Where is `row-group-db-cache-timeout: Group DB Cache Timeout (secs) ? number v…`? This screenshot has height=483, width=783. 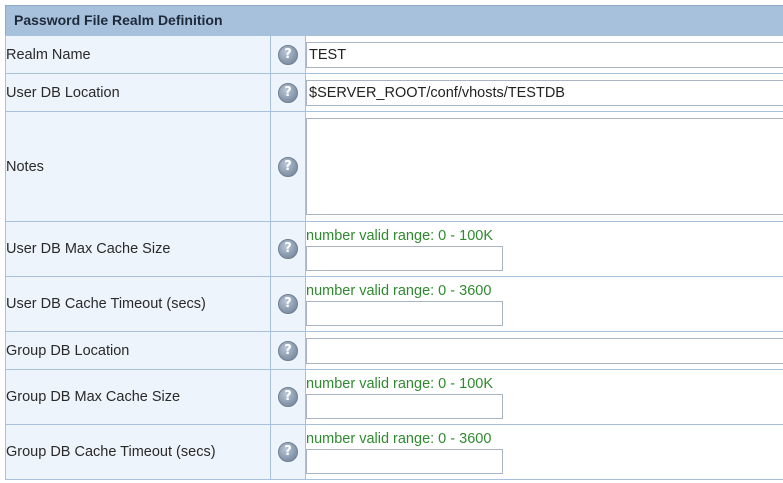 row-group-db-cache-timeout: Group DB Cache Timeout (secs) ? number v… is located at coordinates (394, 452).